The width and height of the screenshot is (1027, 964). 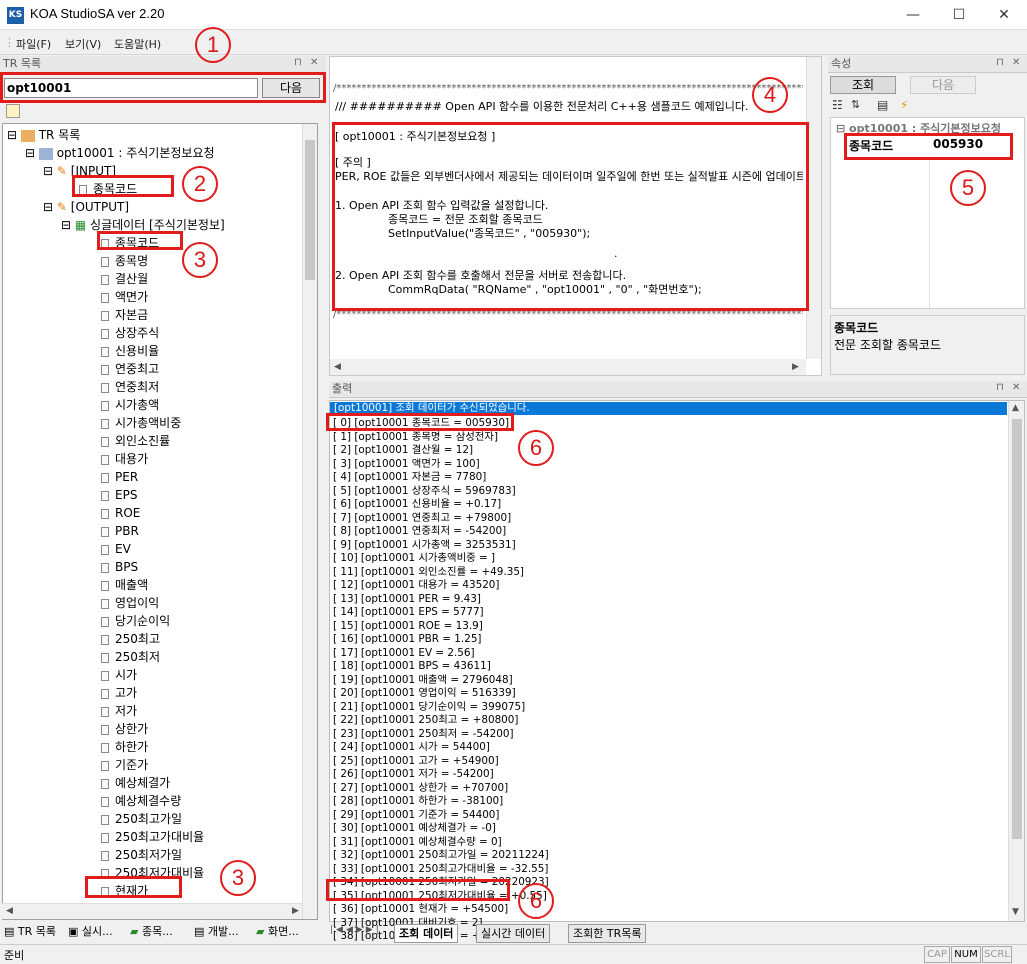 I want to click on property-pages-icon: ▤, so click(x=882, y=105).